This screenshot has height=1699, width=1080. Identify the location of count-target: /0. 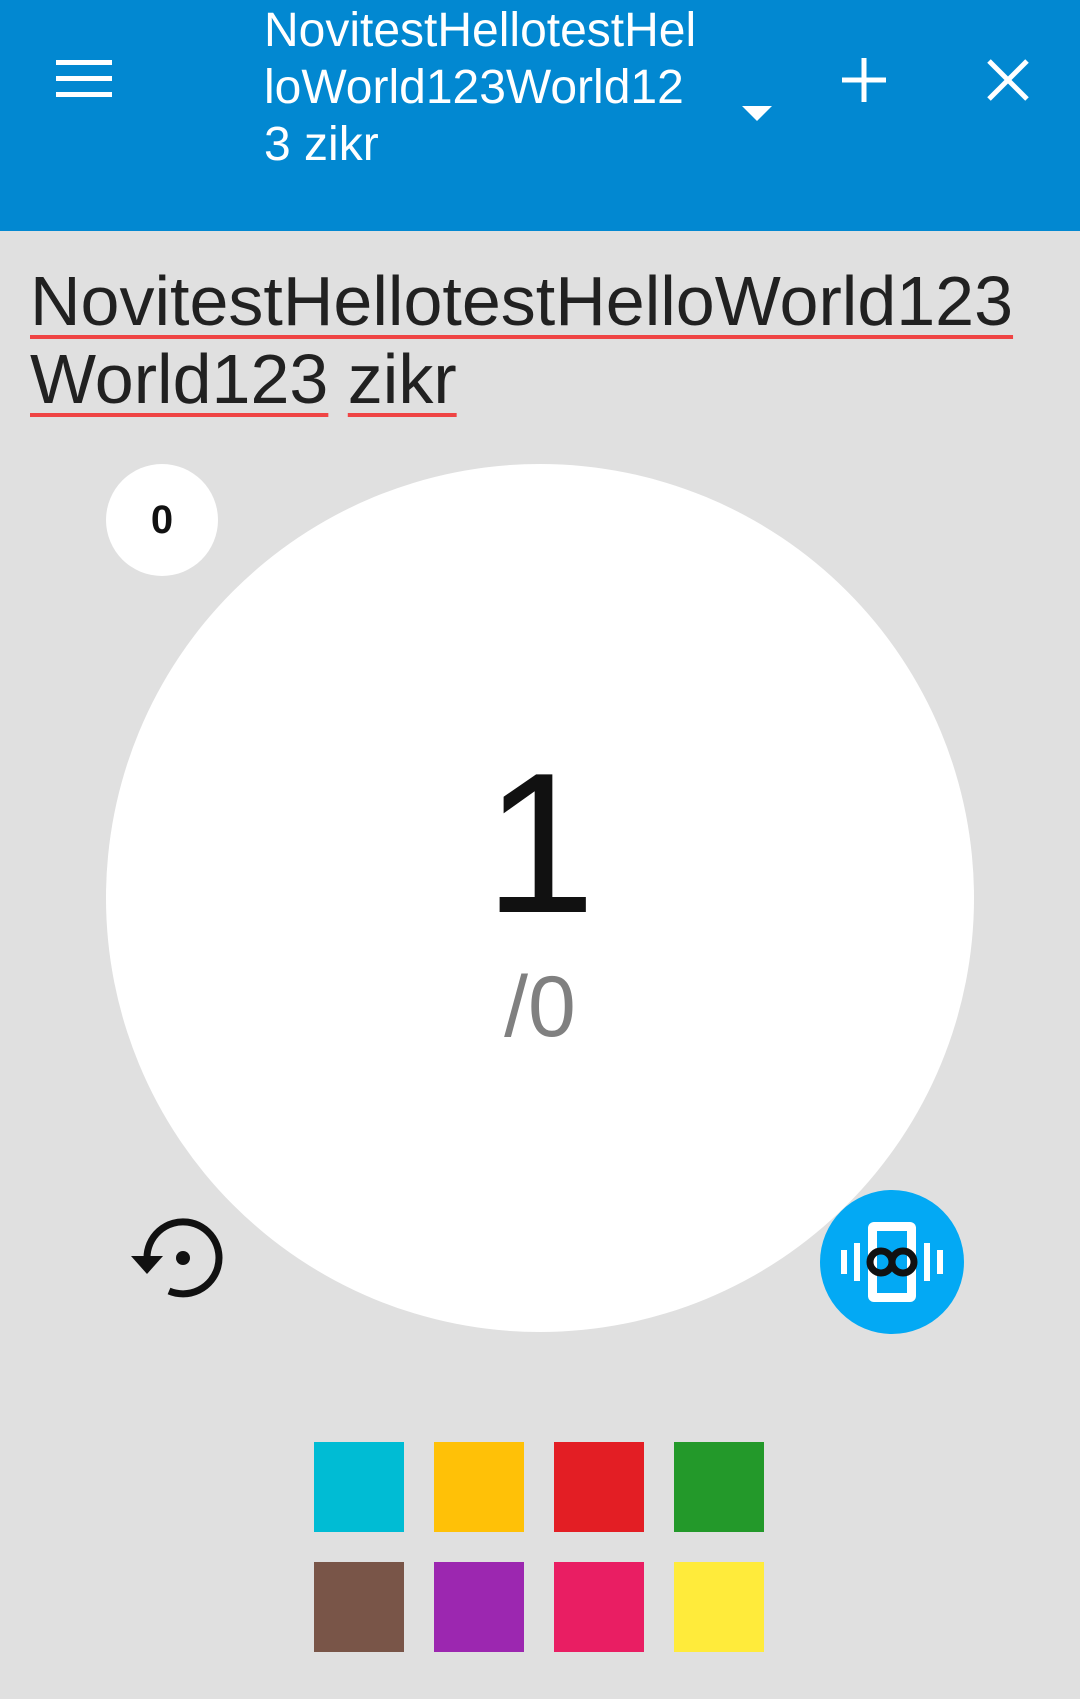
(540, 1007).